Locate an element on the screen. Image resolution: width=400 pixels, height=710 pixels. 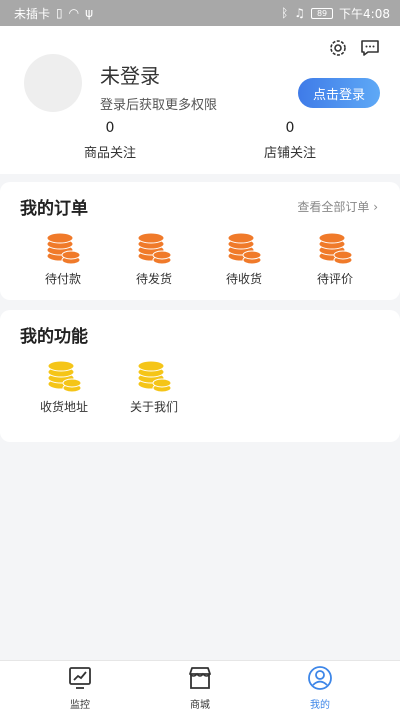
about-us-item: 关于我们 is located at coordinates (154, 386).